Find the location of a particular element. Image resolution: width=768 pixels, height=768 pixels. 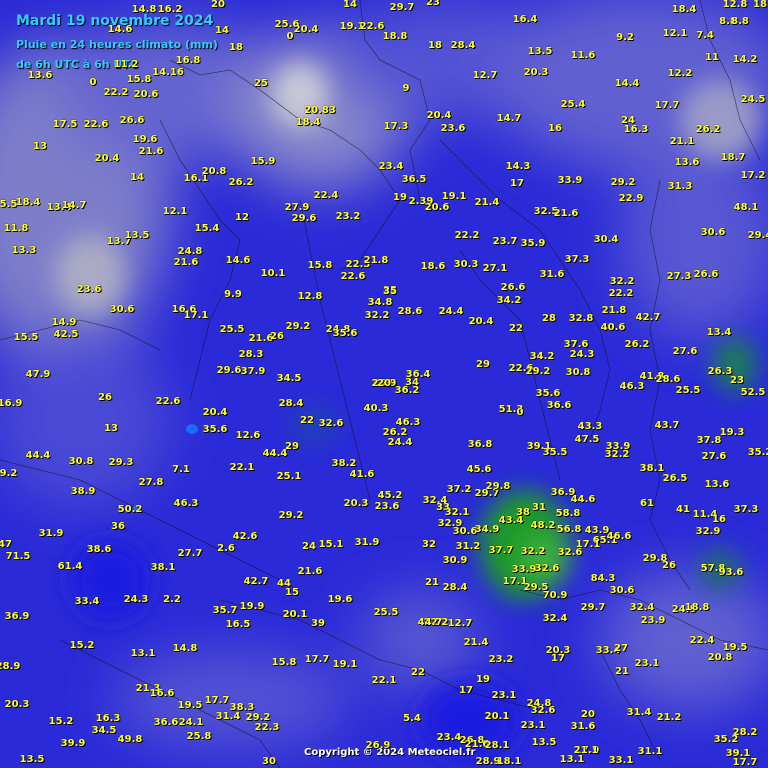

station-value: 20.83 is located at coordinates (320, 110).